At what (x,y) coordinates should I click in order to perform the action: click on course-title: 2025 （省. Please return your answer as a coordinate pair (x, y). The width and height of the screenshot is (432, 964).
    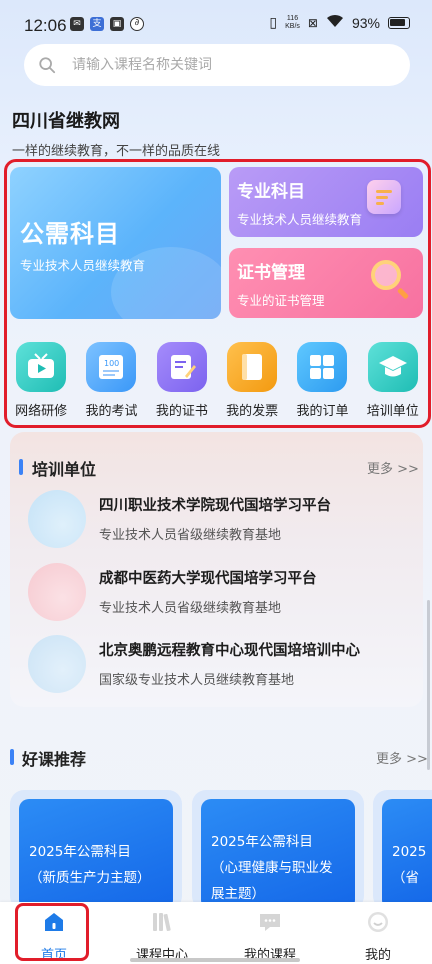
    Looking at the image, I should click on (409, 865).